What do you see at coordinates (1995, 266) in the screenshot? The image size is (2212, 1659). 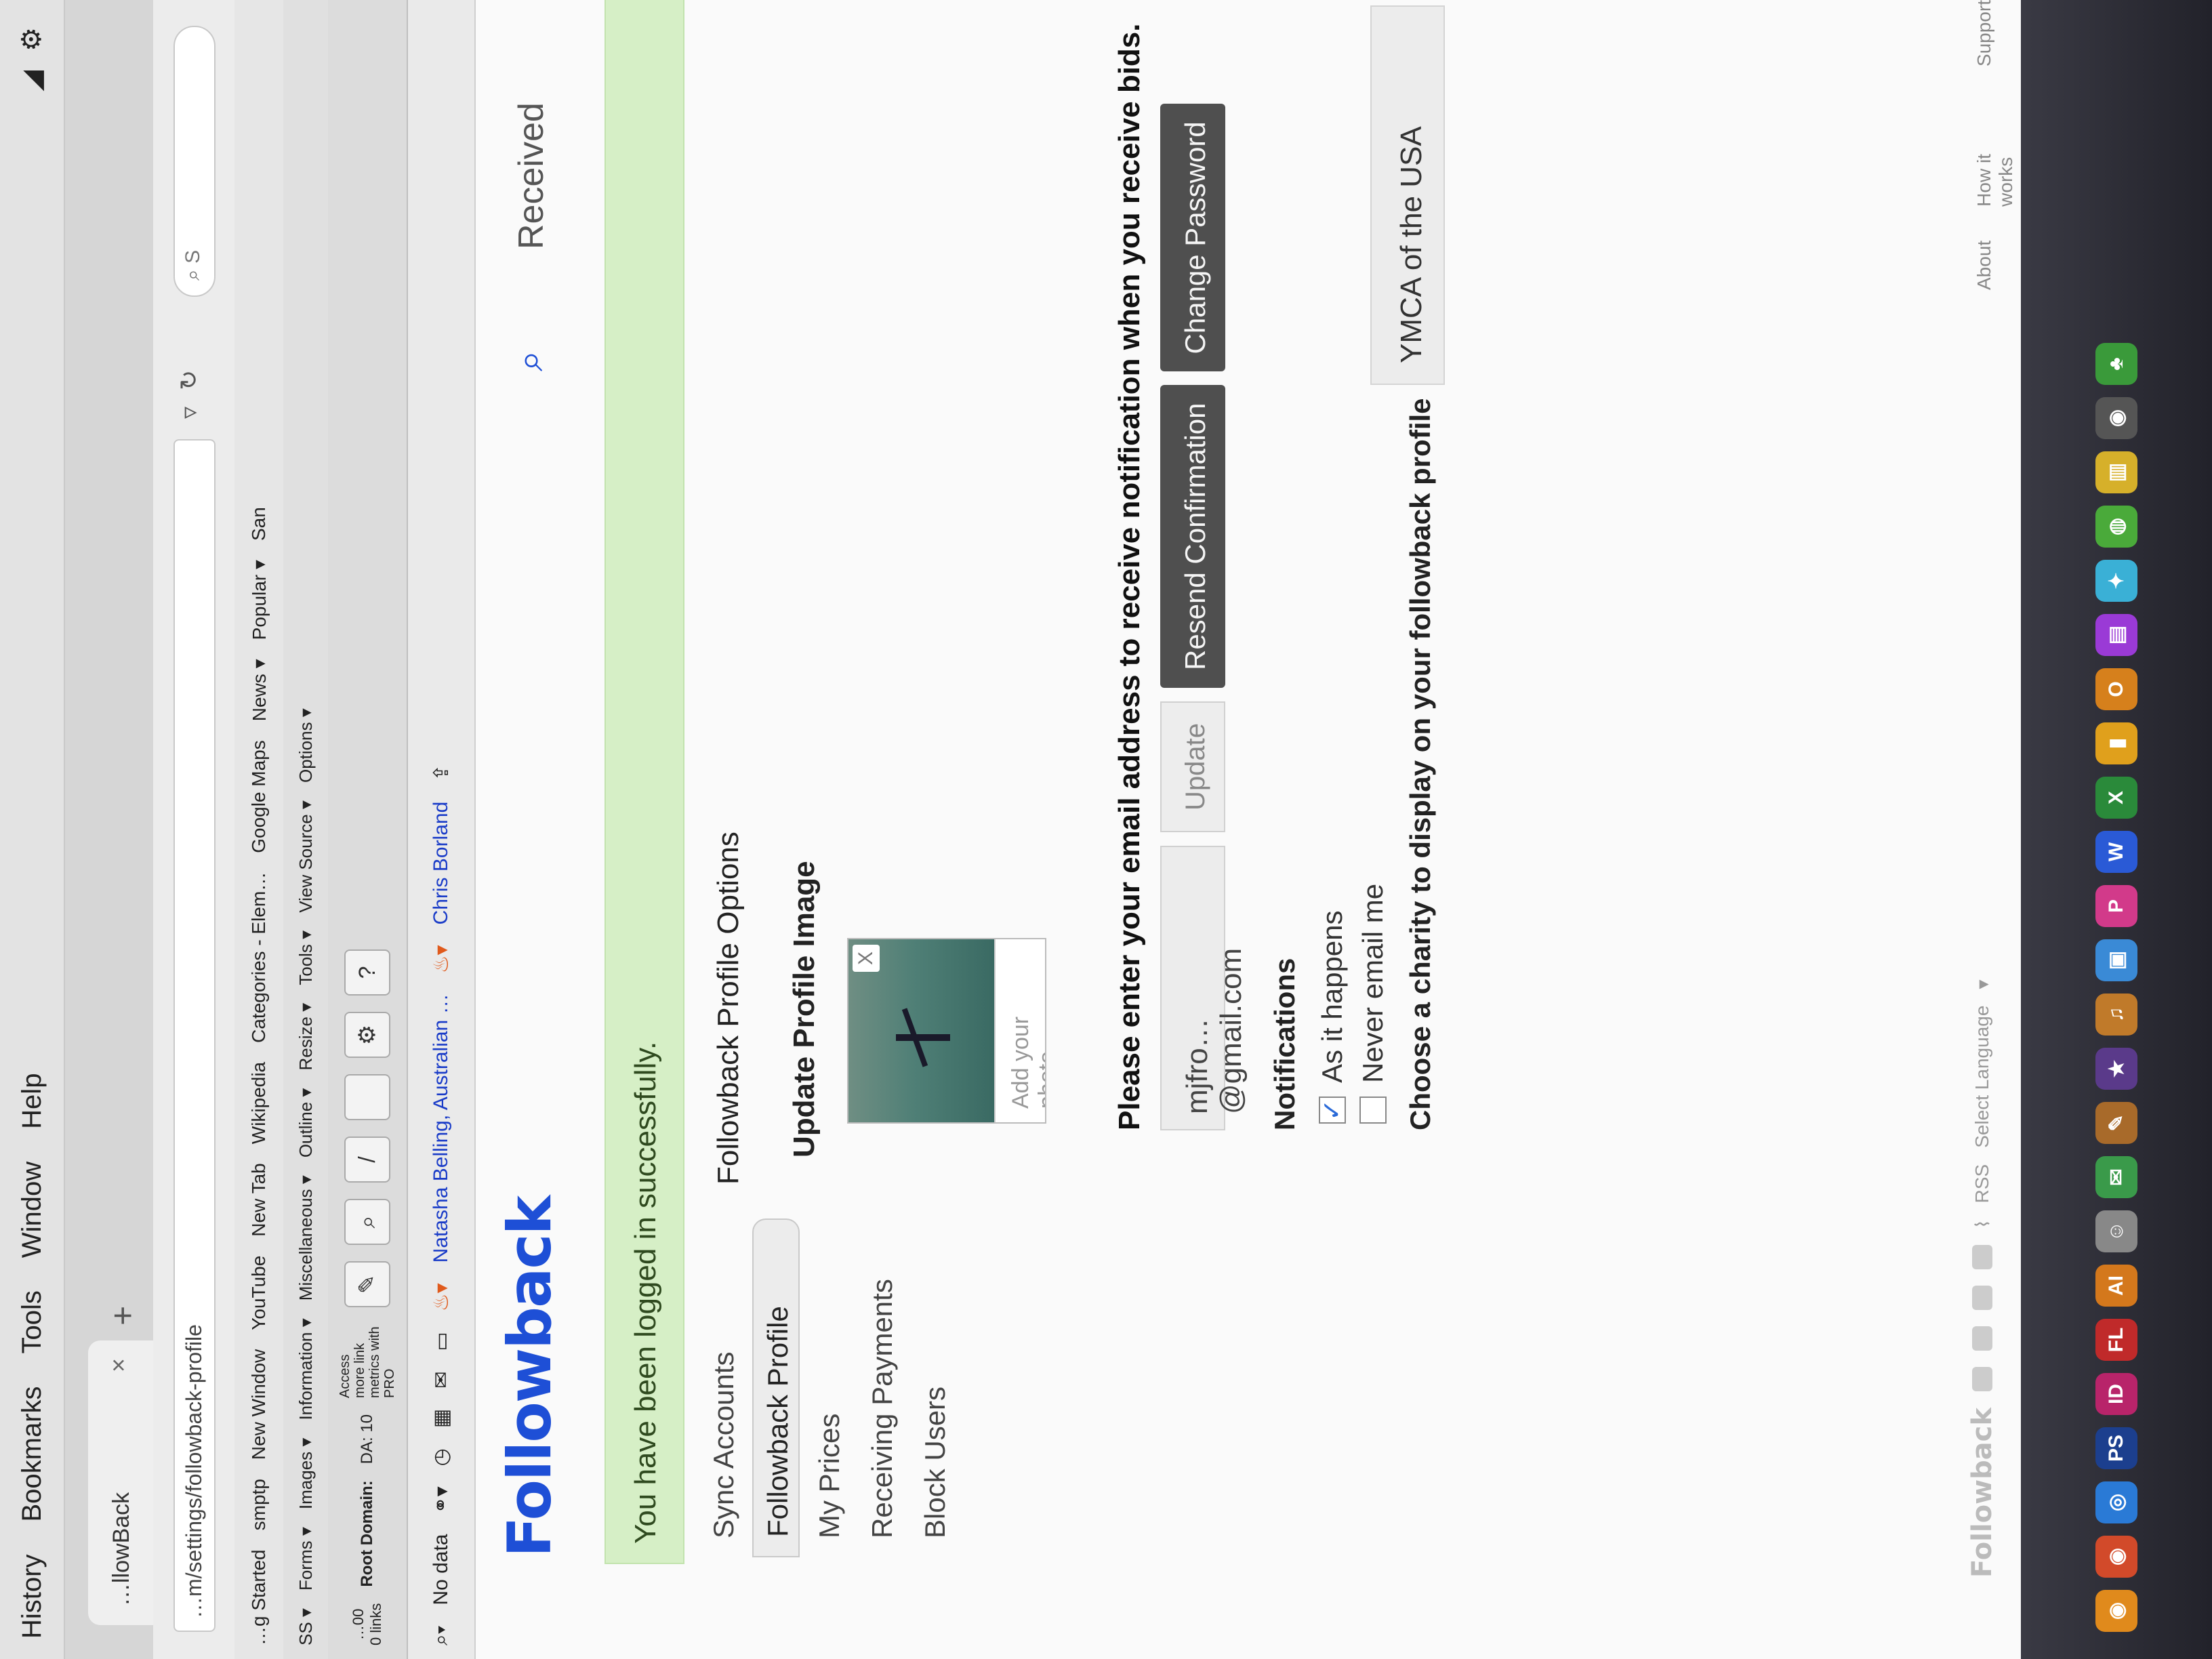 I see `footer-link-about: About` at bounding box center [1995, 266].